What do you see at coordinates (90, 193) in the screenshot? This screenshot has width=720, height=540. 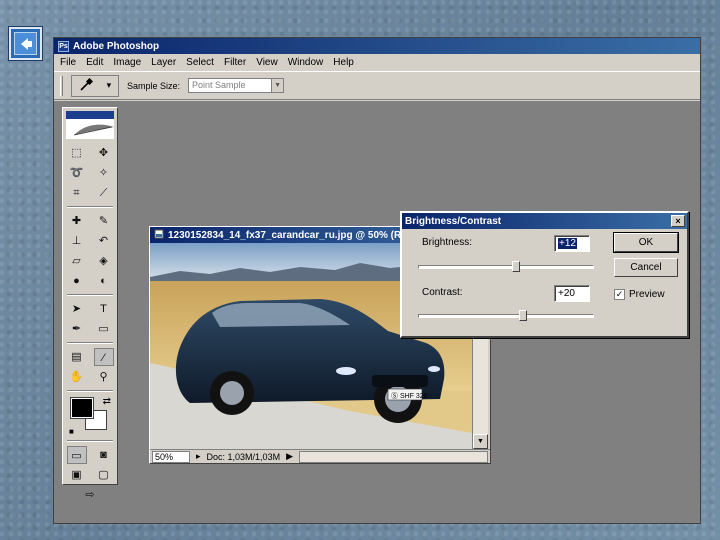 I see `tool-row: ⌗ ⟋` at bounding box center [90, 193].